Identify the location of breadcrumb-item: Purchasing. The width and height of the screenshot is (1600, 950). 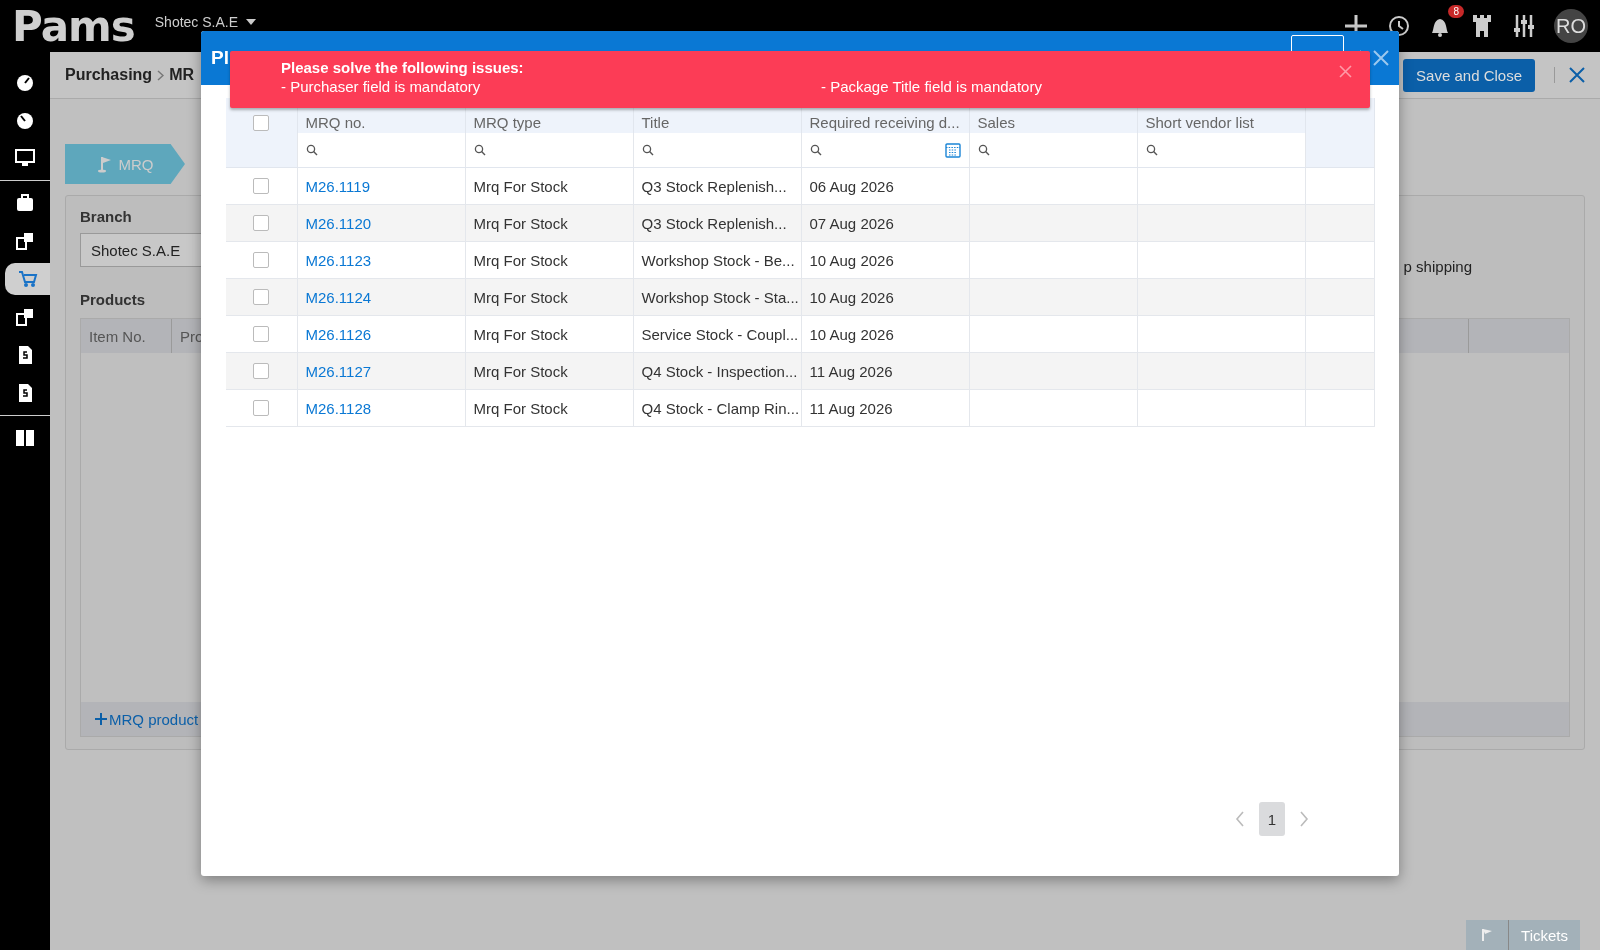
(109, 75).